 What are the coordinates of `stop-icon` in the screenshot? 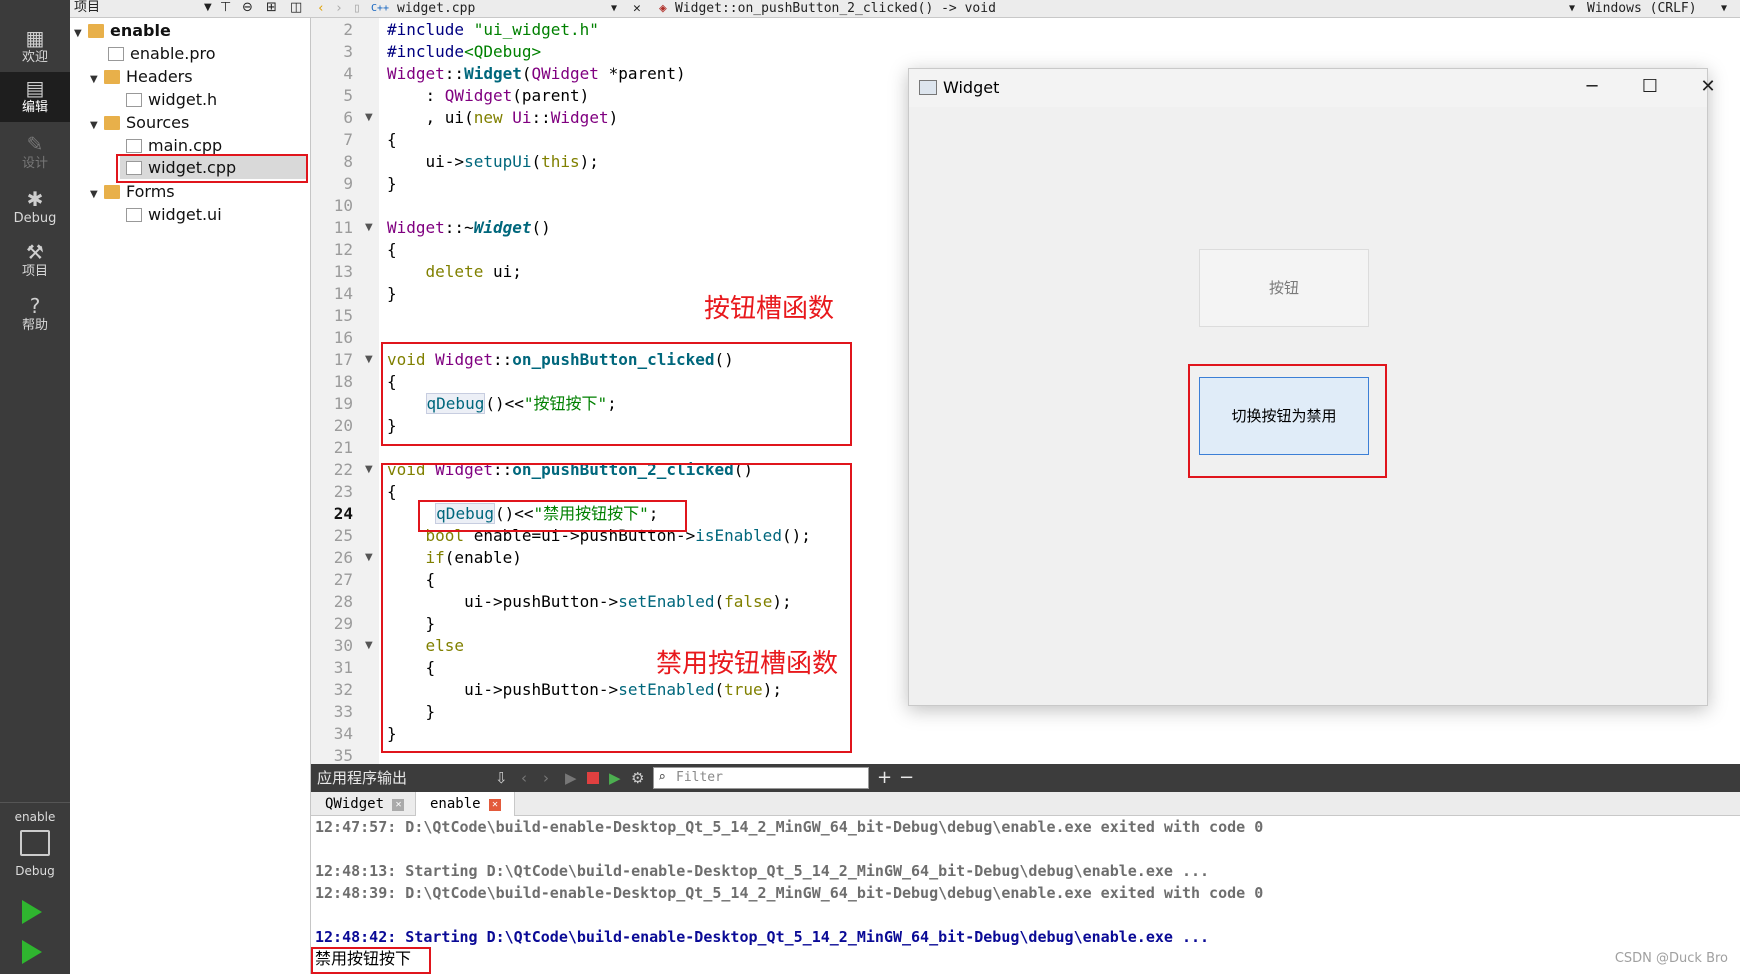 It's located at (593, 778).